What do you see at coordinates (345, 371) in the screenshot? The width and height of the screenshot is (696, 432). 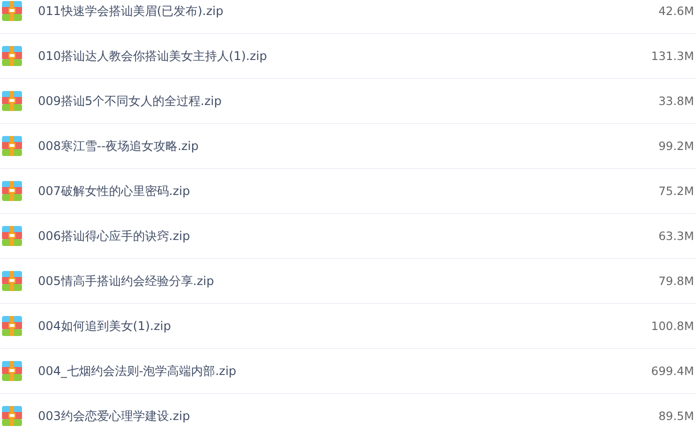 I see `file-name: 004_七烟约会法则-泡学高端内部.zip` at bounding box center [345, 371].